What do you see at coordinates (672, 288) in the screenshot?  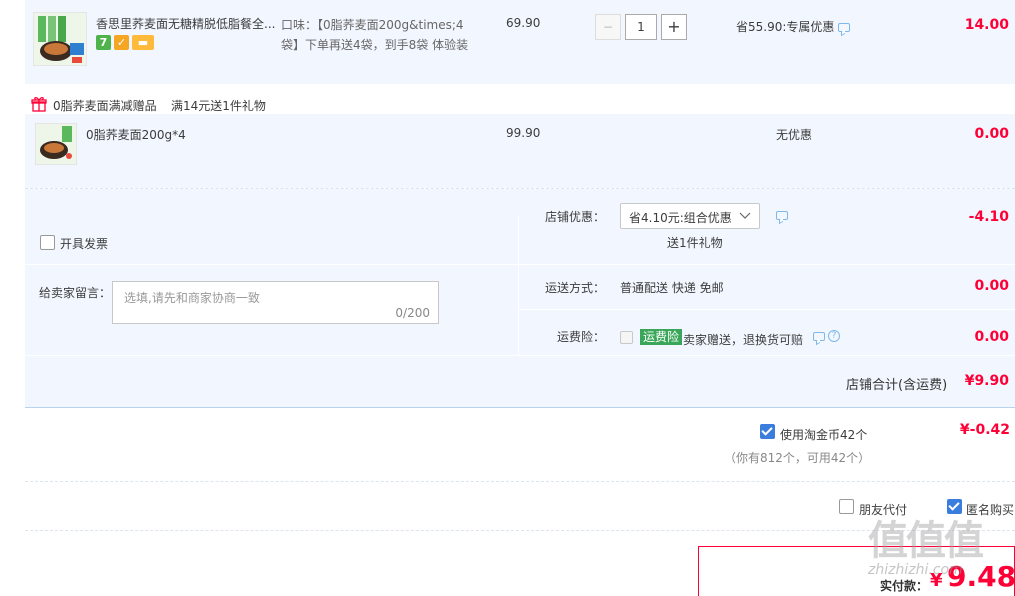 I see `shipping-value: 普通配送 快递 免邮` at bounding box center [672, 288].